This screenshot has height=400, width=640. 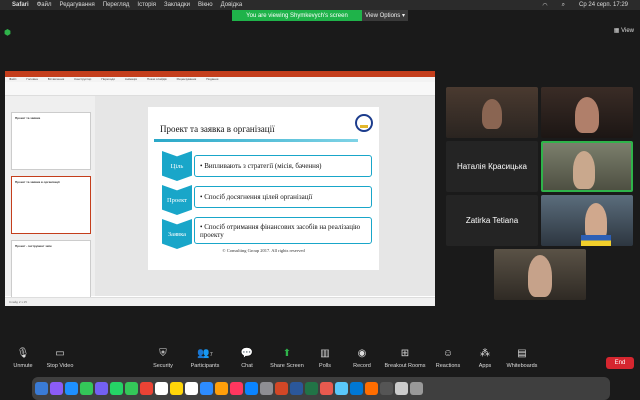 I want to click on view-button: ▦ View, so click(x=624, y=30).